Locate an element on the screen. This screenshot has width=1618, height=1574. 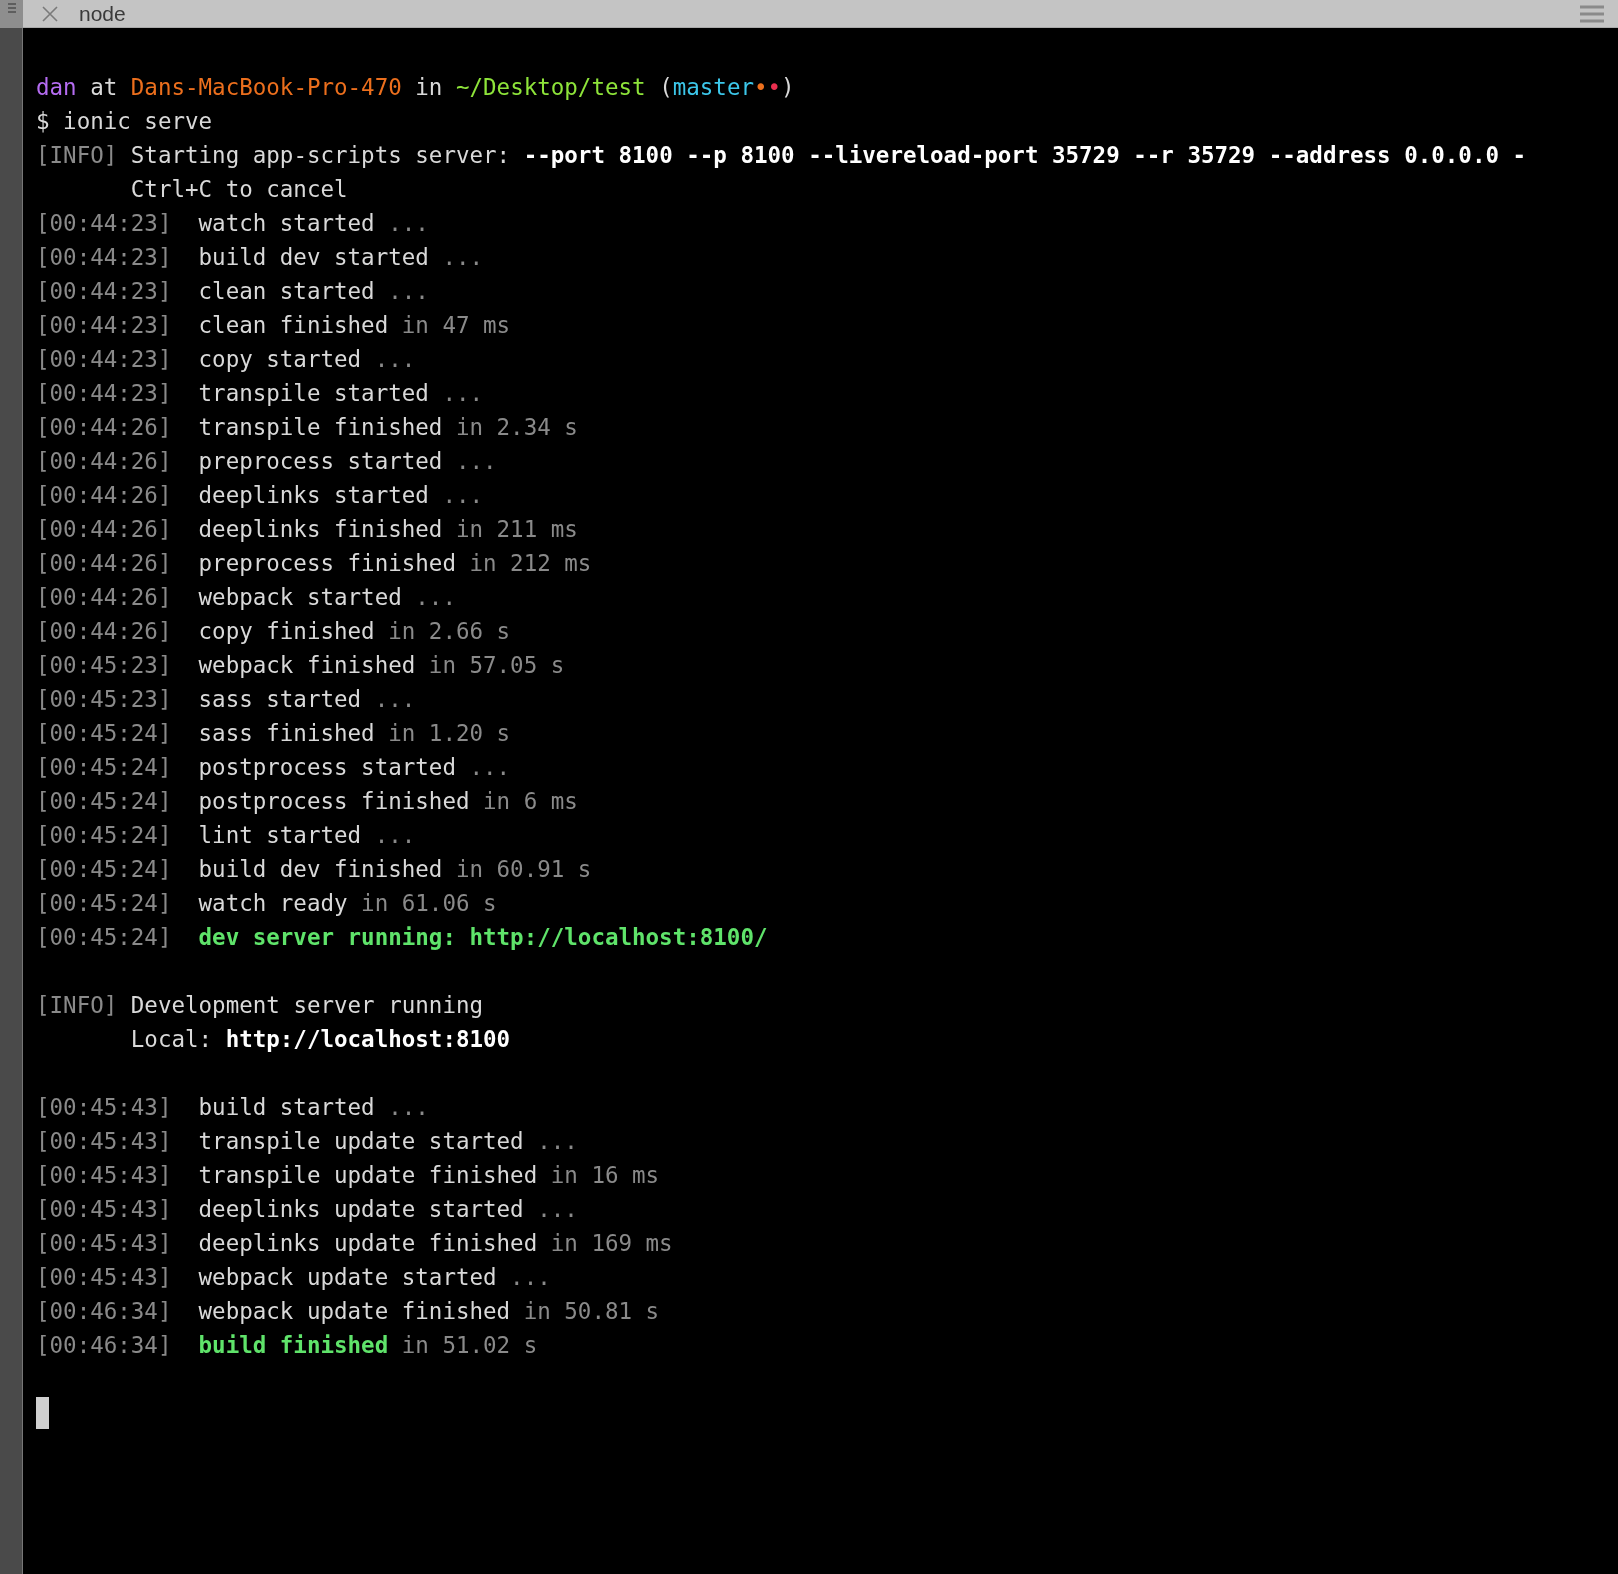
prompt-line: dan at Dans-MacBook-Pro-470 in ~/Desktop/test (master••) is located at coordinates (415, 87).